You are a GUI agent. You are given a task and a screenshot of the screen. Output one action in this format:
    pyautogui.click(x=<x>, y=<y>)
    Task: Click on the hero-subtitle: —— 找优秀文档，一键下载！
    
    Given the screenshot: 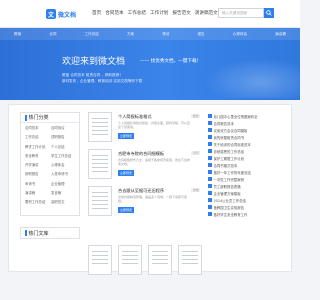 What is the action you would take?
    pyautogui.click(x=171, y=61)
    